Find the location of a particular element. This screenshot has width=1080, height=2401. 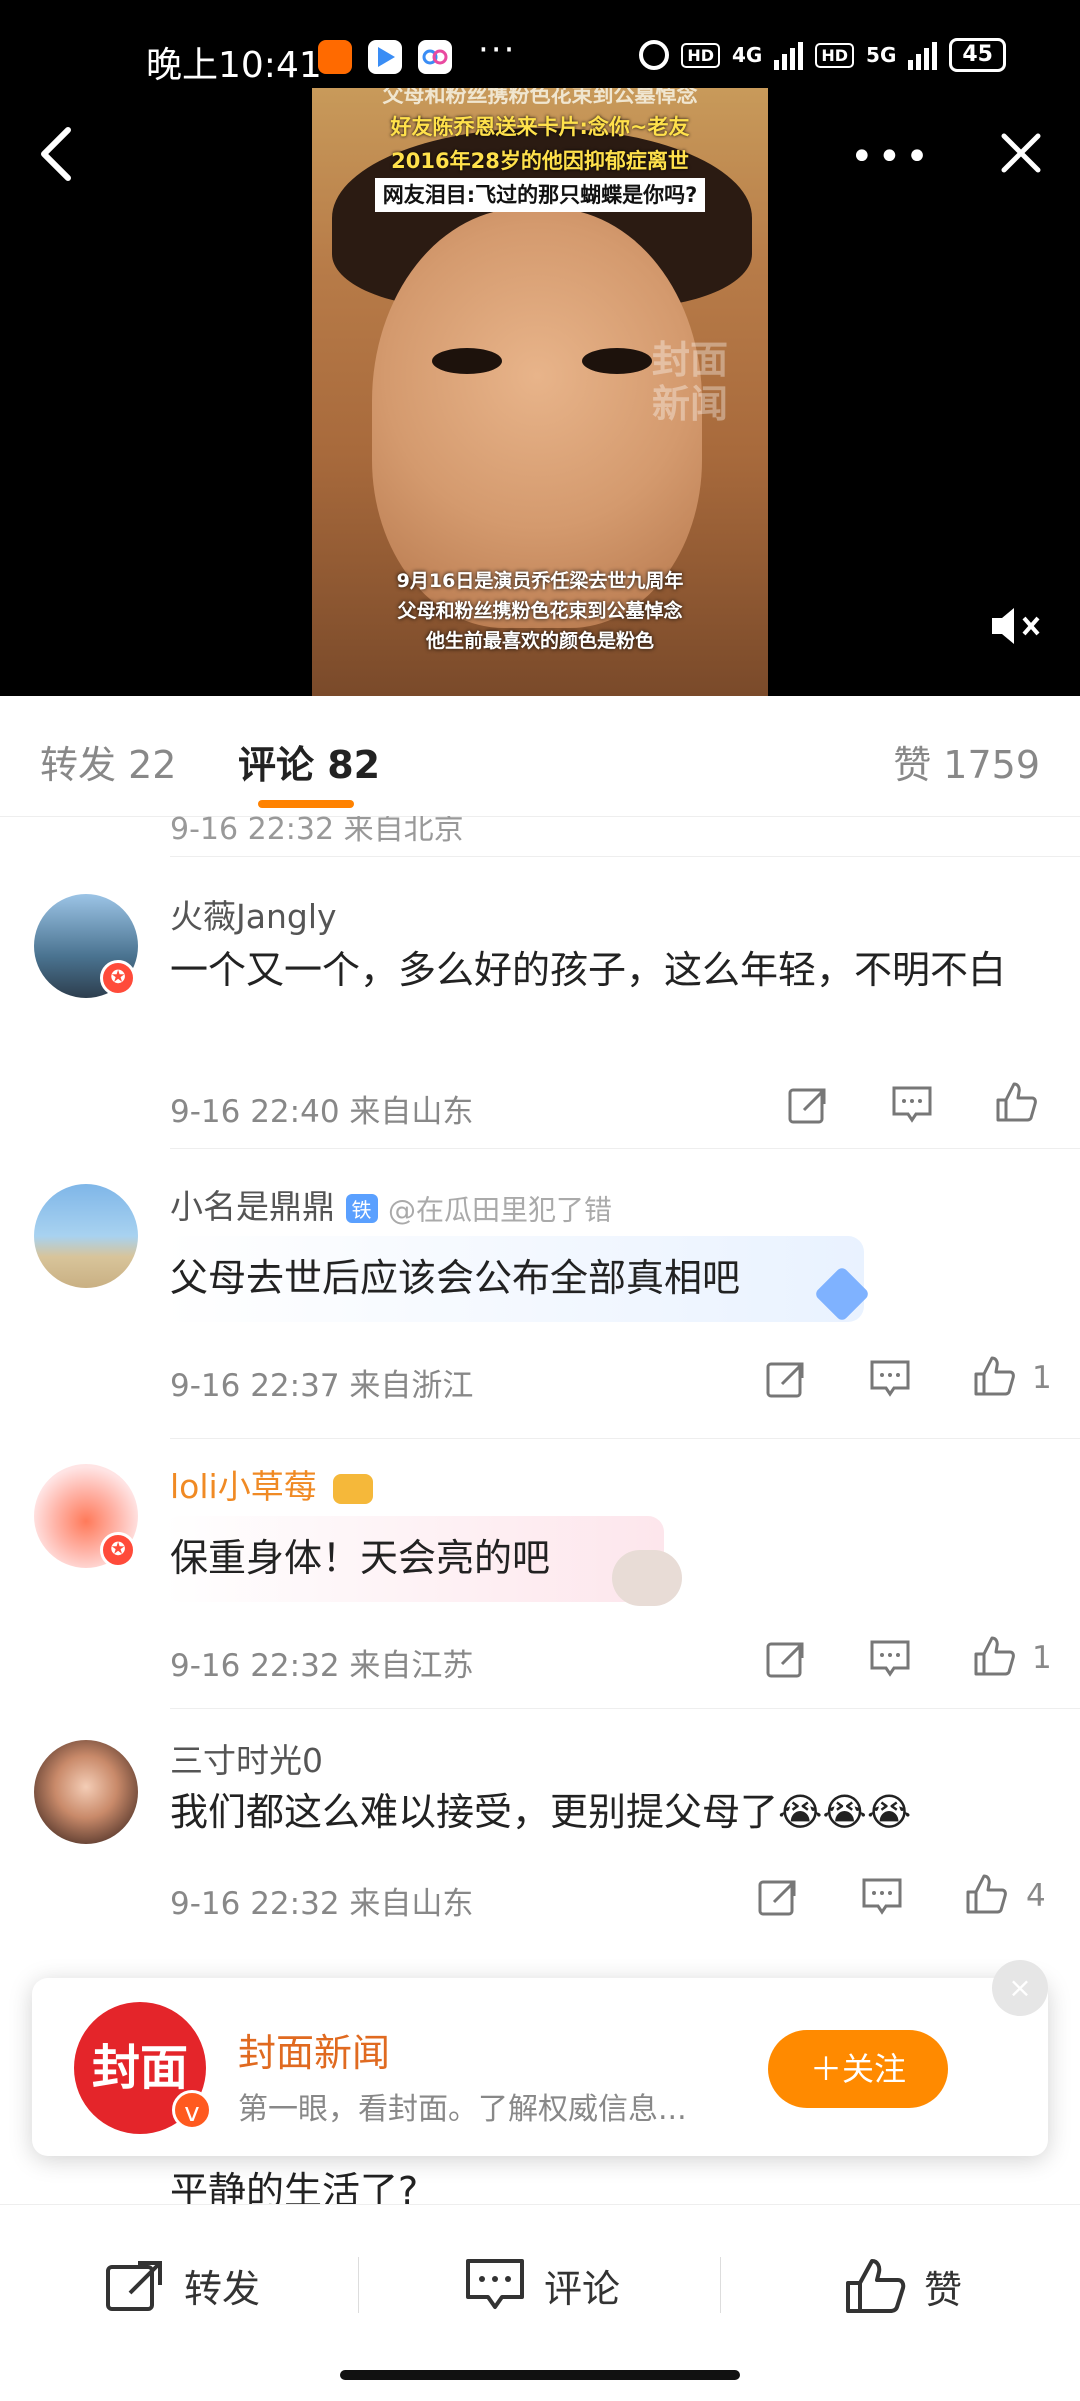

more-options-icon: ••• is located at coordinates (891, 157).